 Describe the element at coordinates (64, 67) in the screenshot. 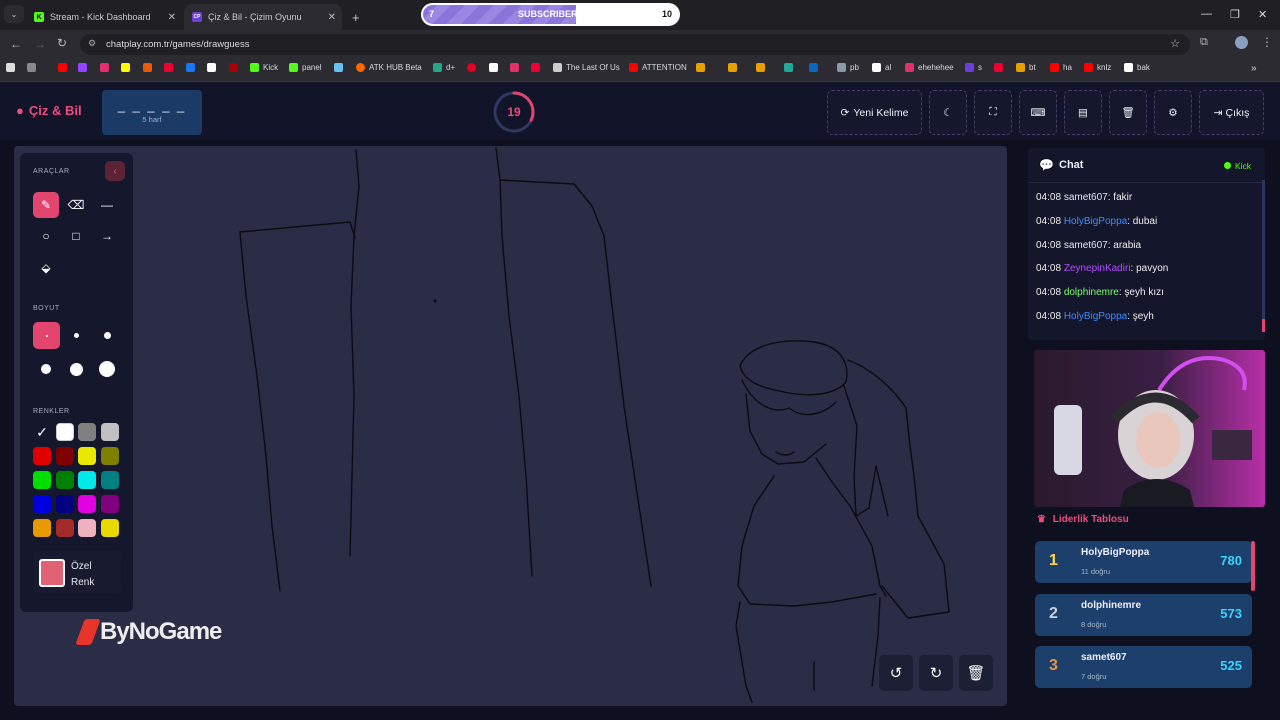

I see `youtube-icon` at that location.